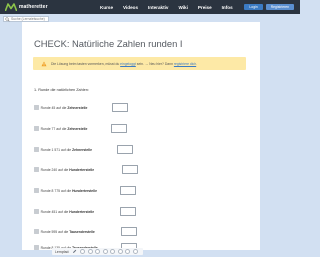 Image resolution: width=320 pixels, height=257 pixels. I want to click on brand-name: matheretter, so click(33, 7).